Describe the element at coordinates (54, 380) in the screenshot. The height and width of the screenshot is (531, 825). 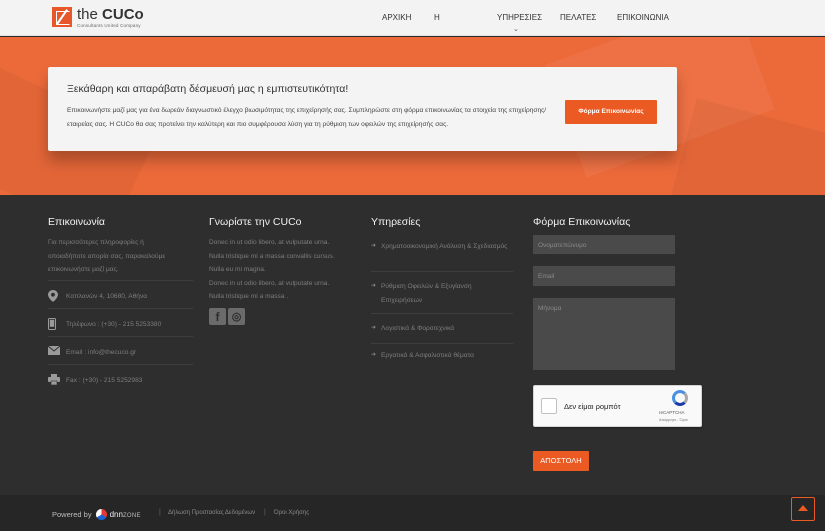
I see `fax-icon` at that location.